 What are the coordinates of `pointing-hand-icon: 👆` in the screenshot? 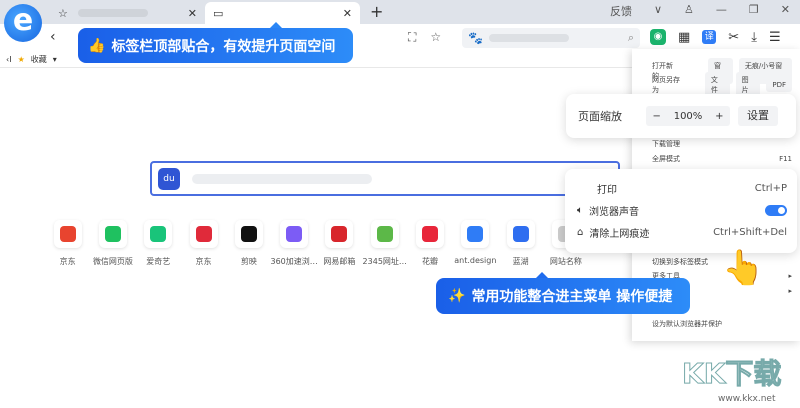 It's located at (743, 268).